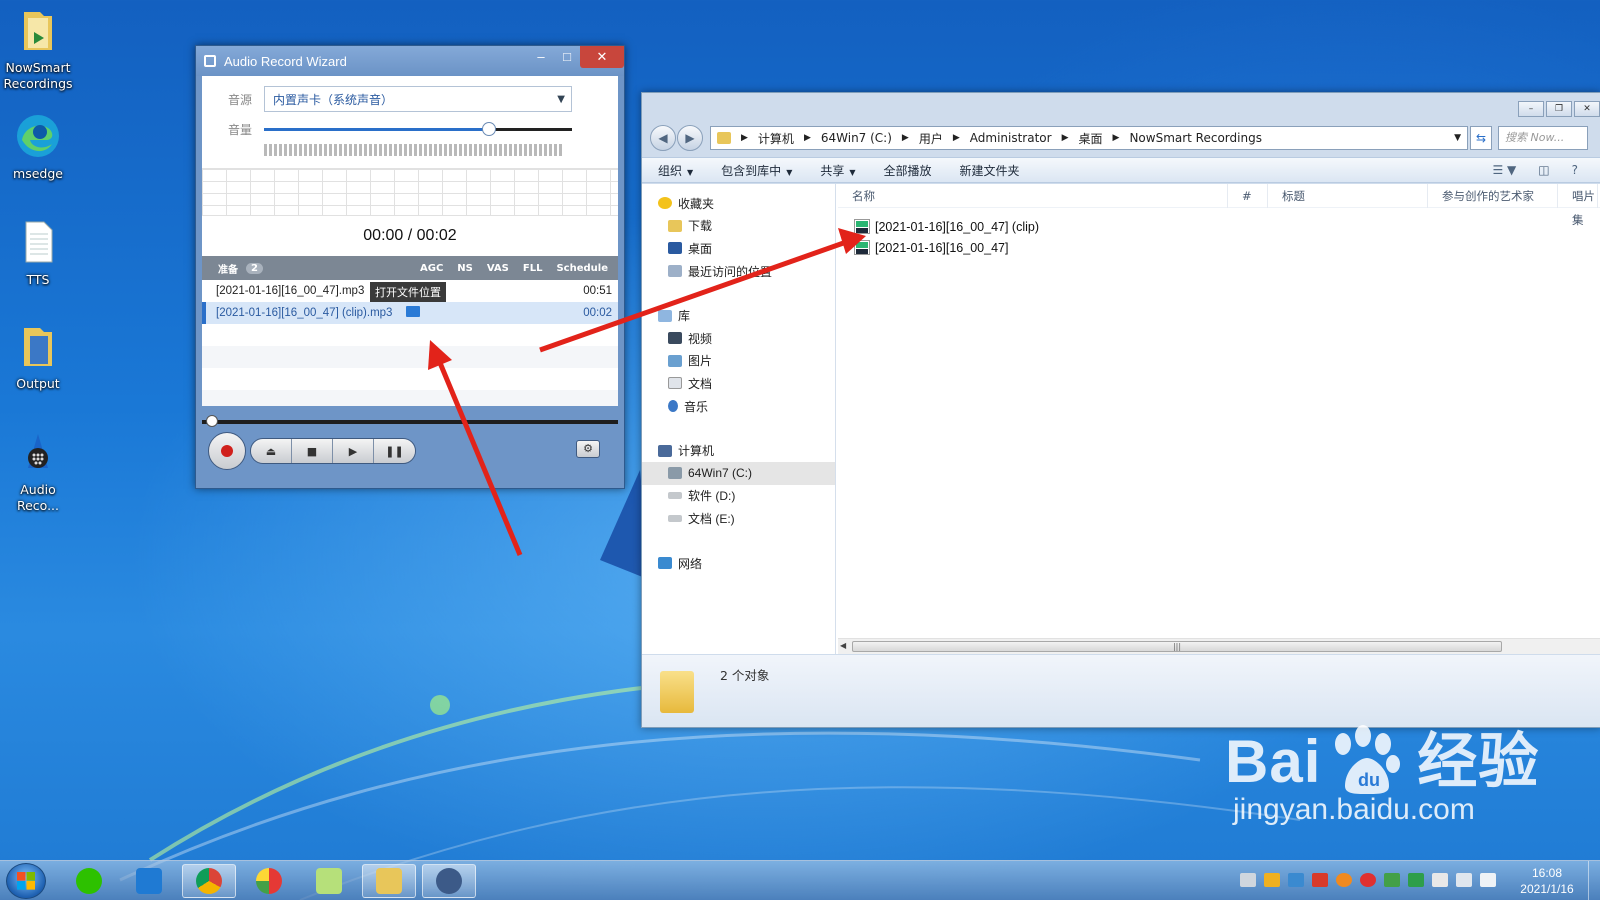  What do you see at coordinates (1392, 880) in the screenshot?
I see `security-icon` at bounding box center [1392, 880].